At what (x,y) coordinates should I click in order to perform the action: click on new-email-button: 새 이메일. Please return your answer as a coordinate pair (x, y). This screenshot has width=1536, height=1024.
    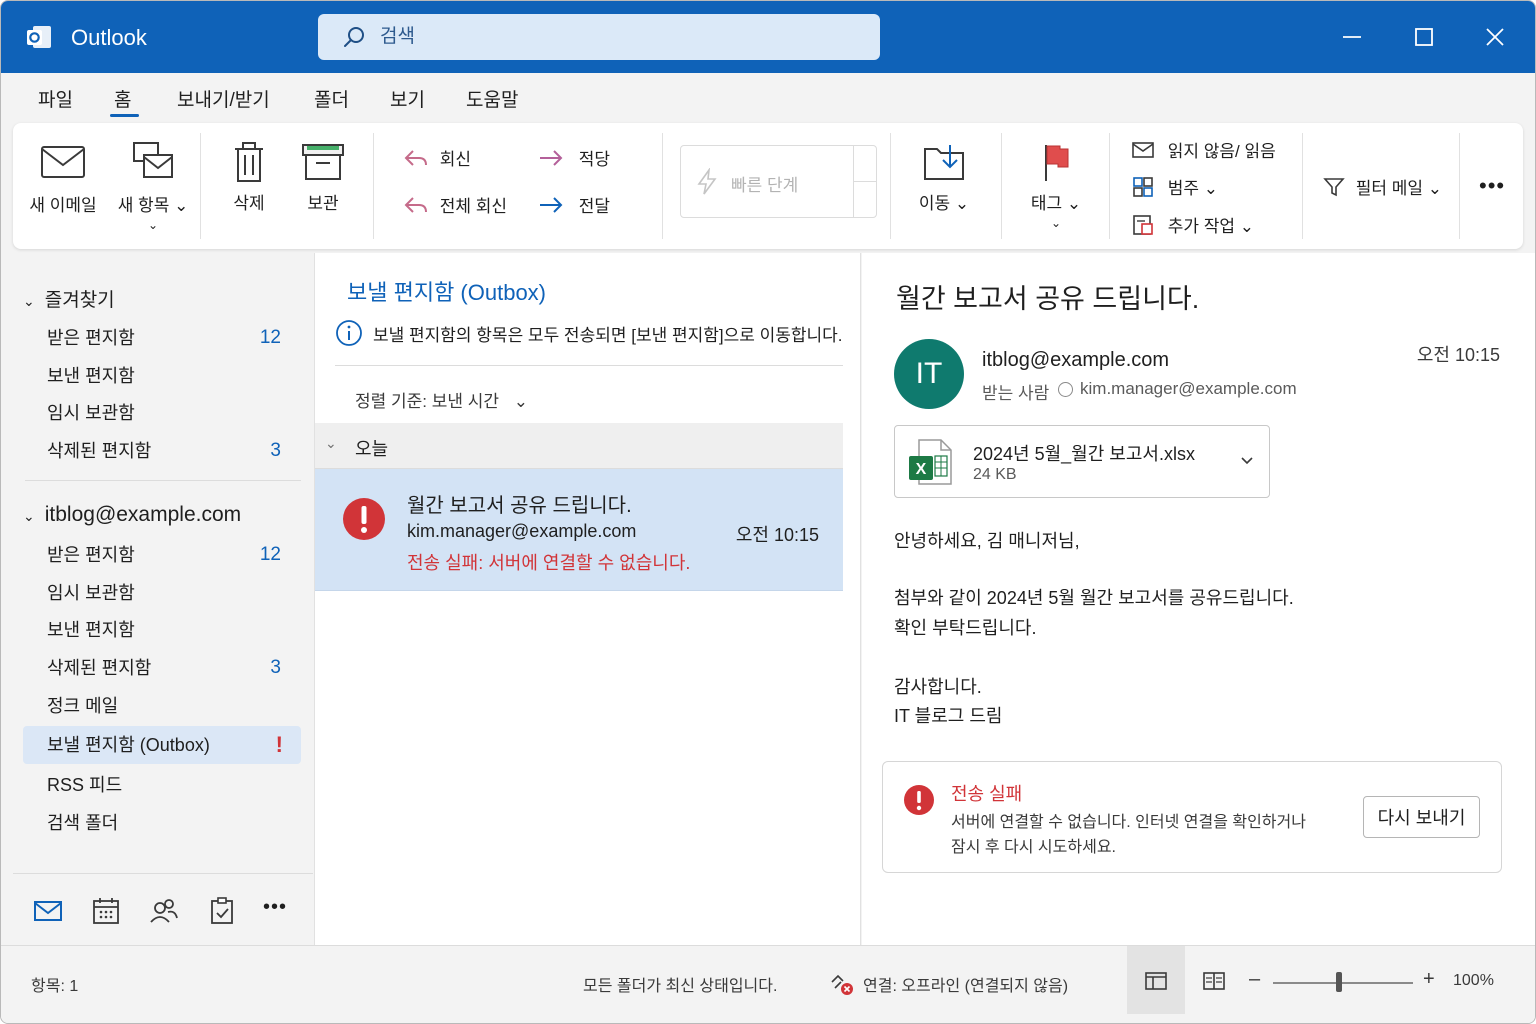
    Looking at the image, I should click on (63, 178).